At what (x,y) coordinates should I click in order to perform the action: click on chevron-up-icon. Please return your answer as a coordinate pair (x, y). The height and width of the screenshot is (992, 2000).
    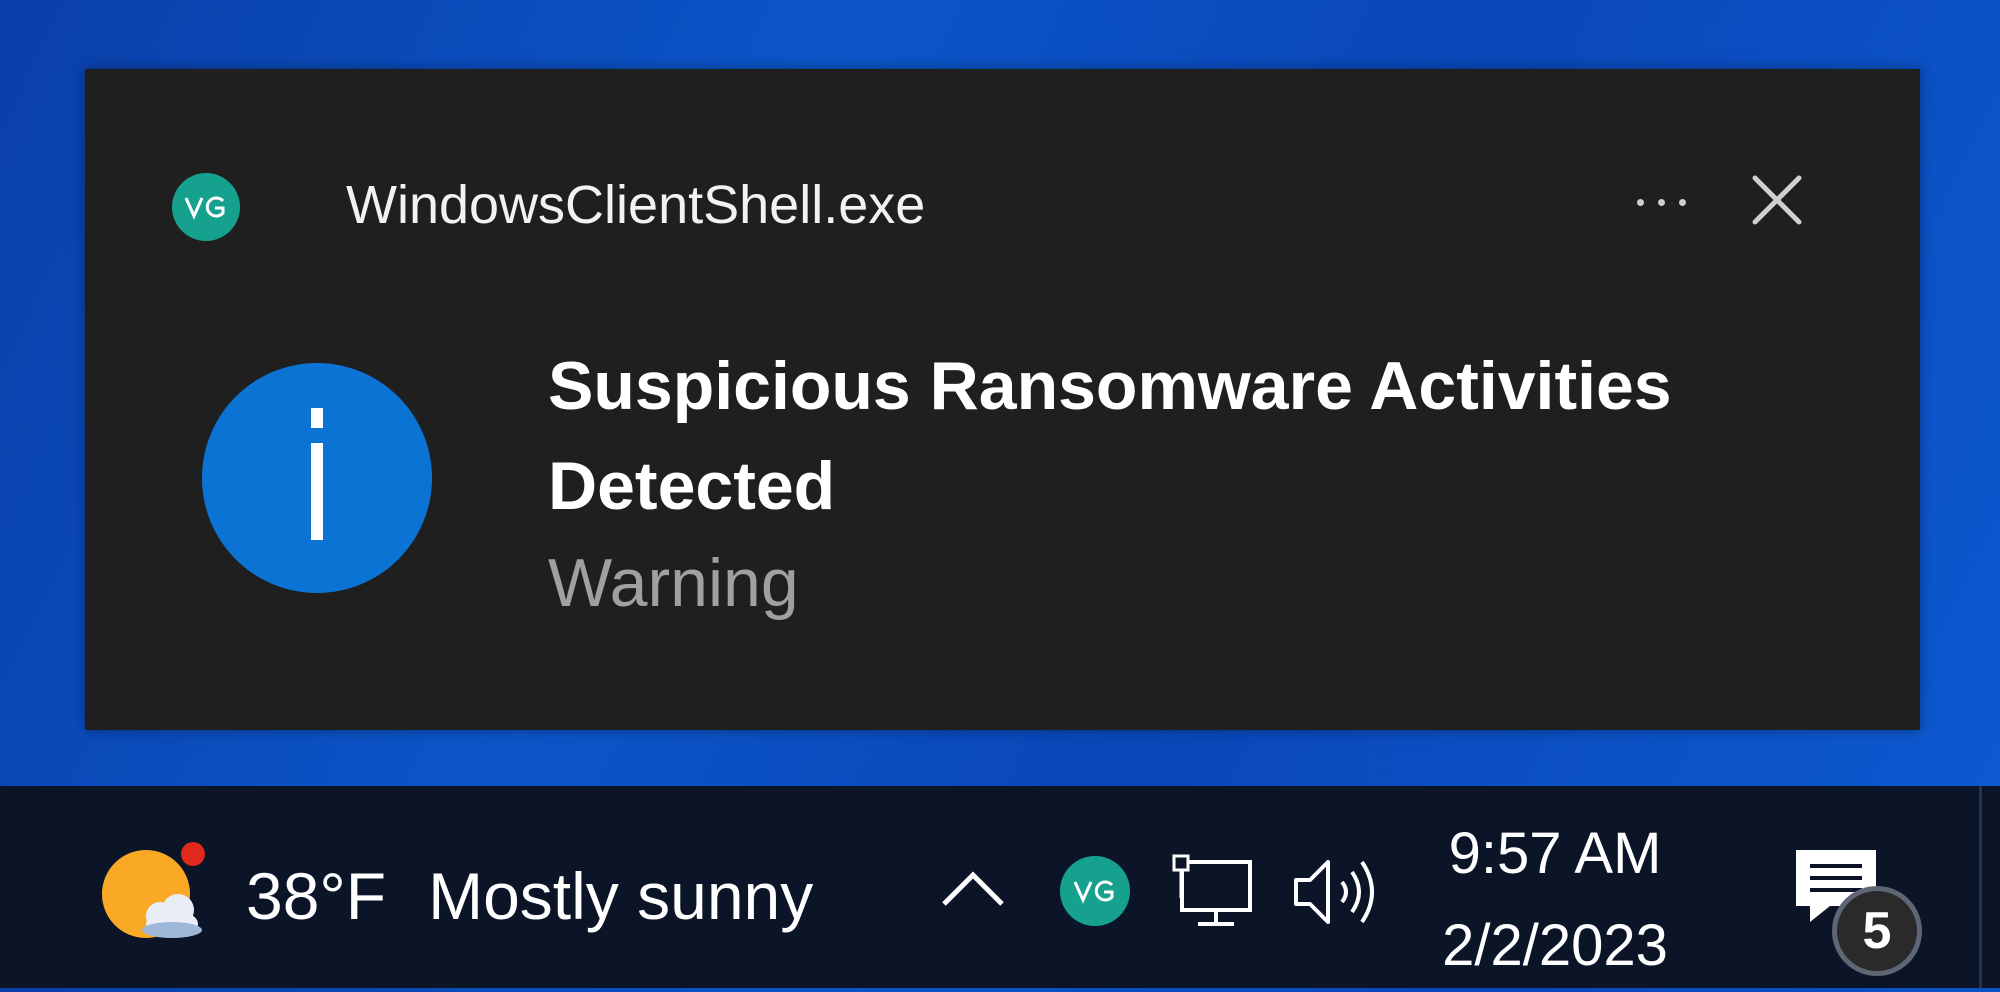
    Looking at the image, I should click on (973, 889).